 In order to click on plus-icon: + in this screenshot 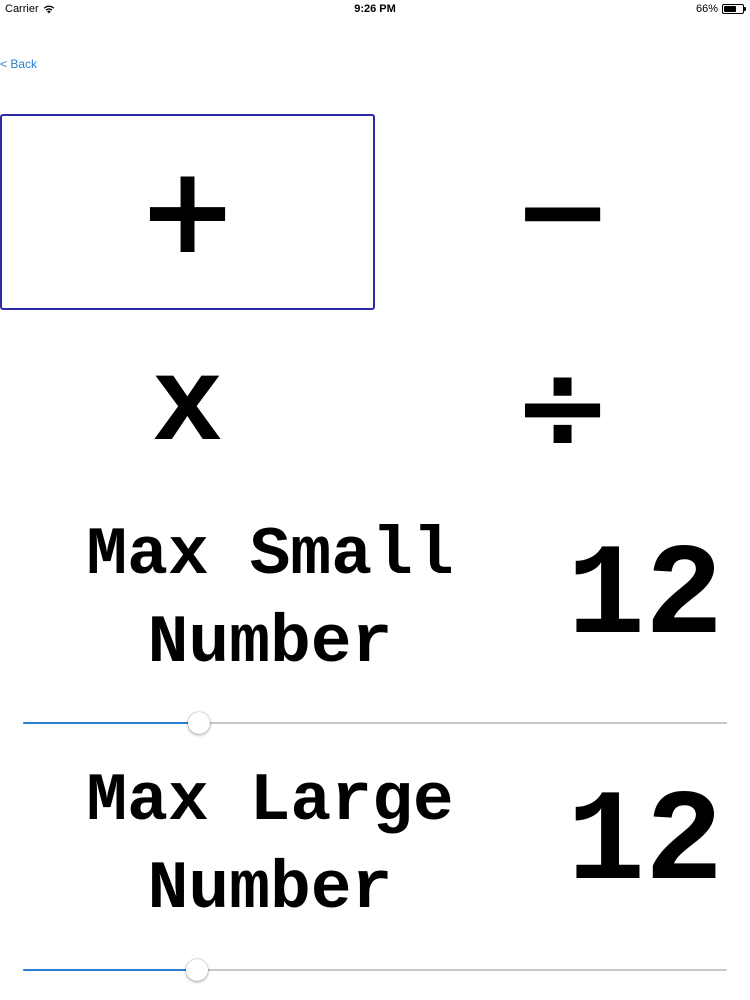, I will do `click(187, 211)`.